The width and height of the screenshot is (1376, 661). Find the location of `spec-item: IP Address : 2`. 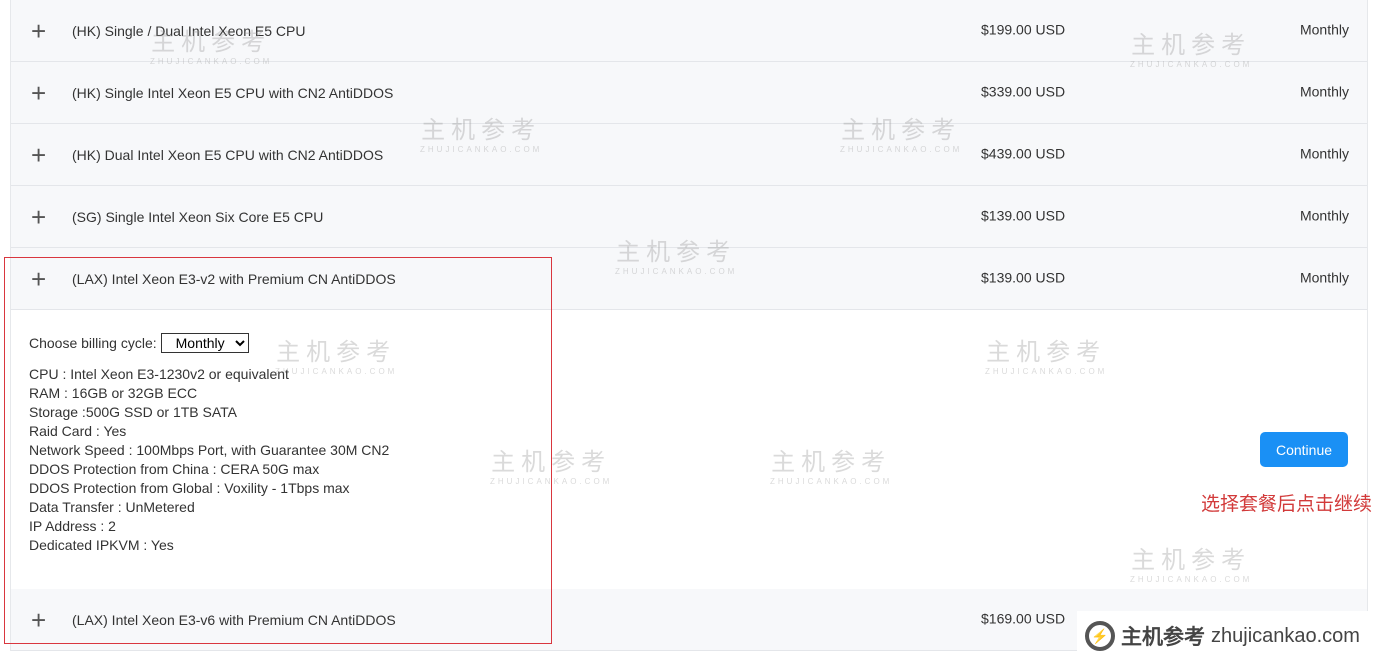

spec-item: IP Address : 2 is located at coordinates (72, 526).